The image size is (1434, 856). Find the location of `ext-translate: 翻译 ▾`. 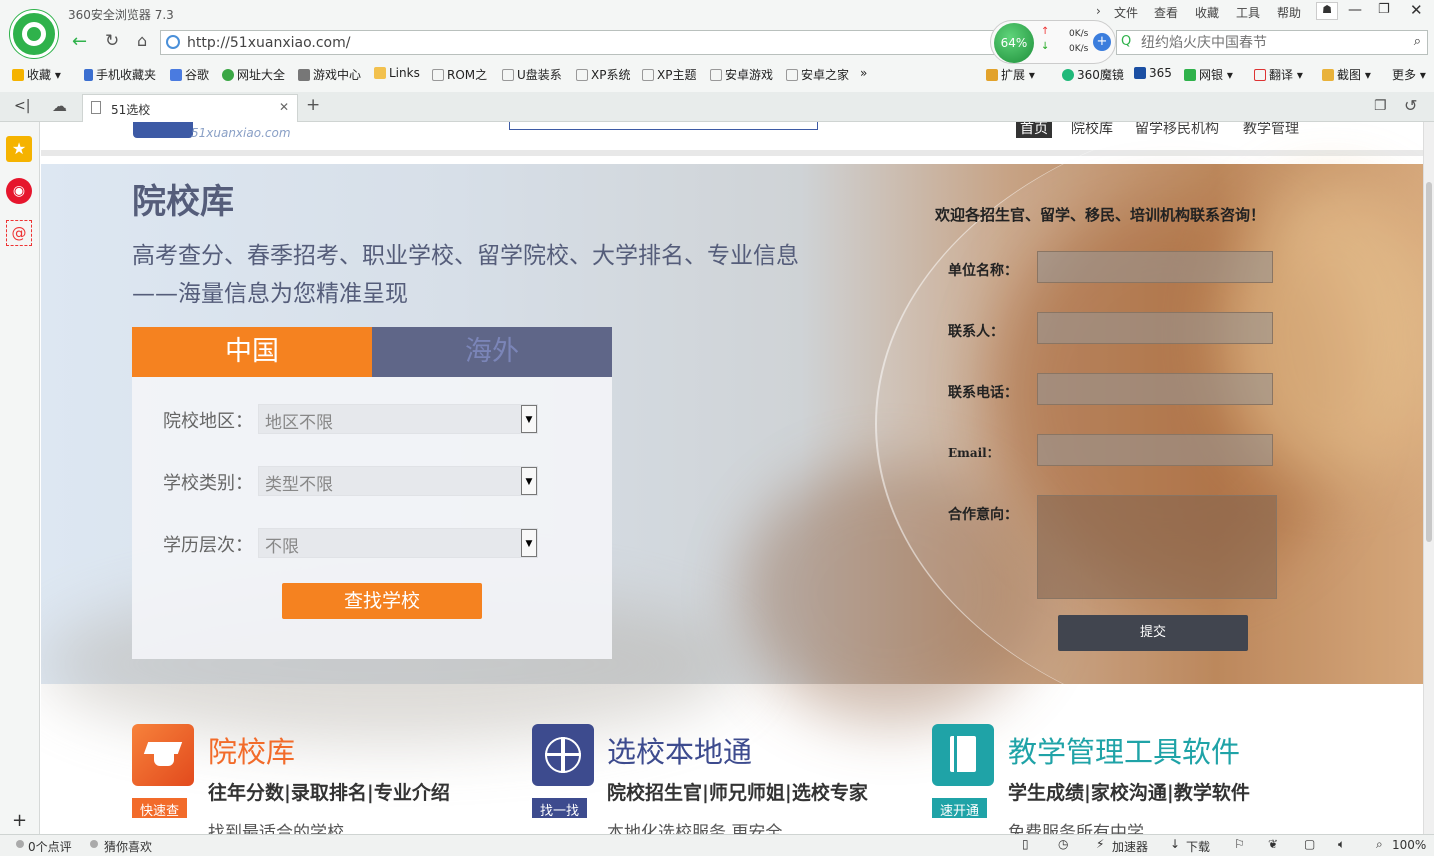

ext-translate: 翻译 ▾ is located at coordinates (1278, 74).